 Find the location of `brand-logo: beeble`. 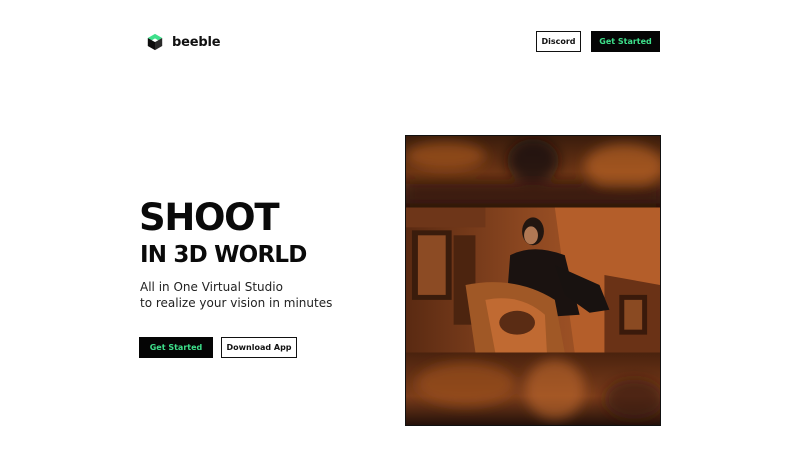

brand-logo: beeble is located at coordinates (183, 42).